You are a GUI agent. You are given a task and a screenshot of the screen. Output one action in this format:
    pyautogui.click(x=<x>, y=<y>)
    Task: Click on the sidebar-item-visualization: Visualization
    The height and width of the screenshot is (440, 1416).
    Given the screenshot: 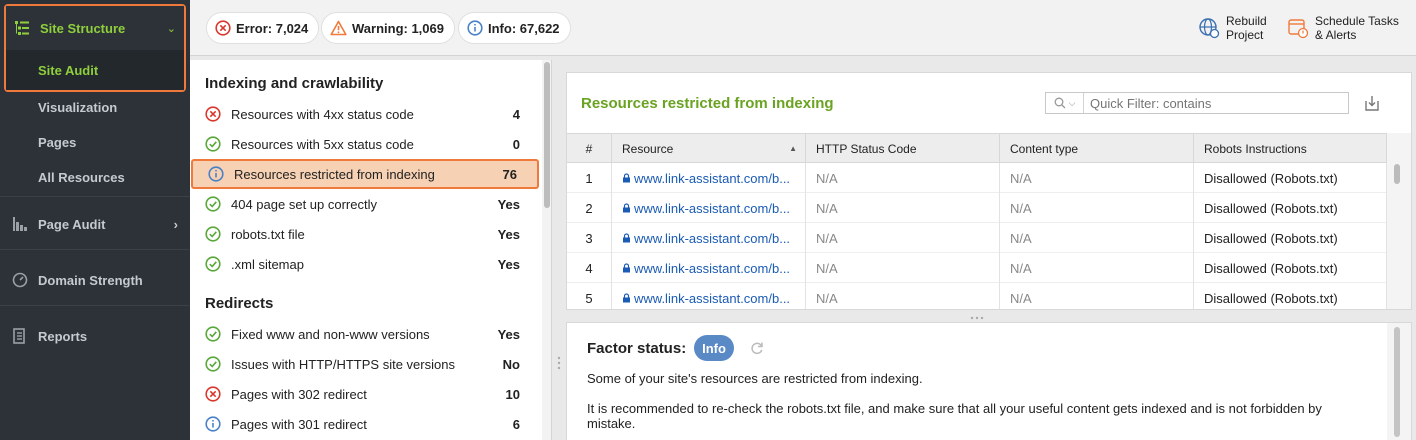 What is the action you would take?
    pyautogui.click(x=95, y=107)
    